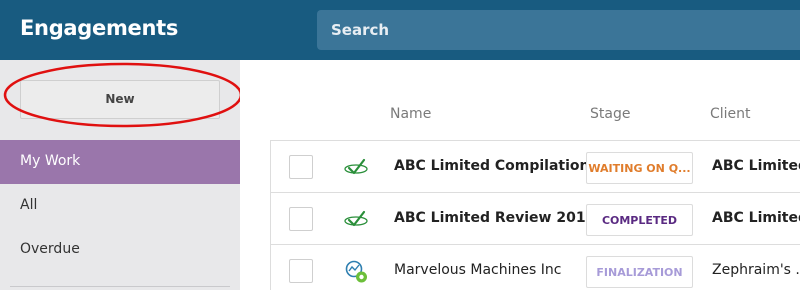 This screenshot has width=800, height=290. I want to click on new-button: New, so click(120, 99).